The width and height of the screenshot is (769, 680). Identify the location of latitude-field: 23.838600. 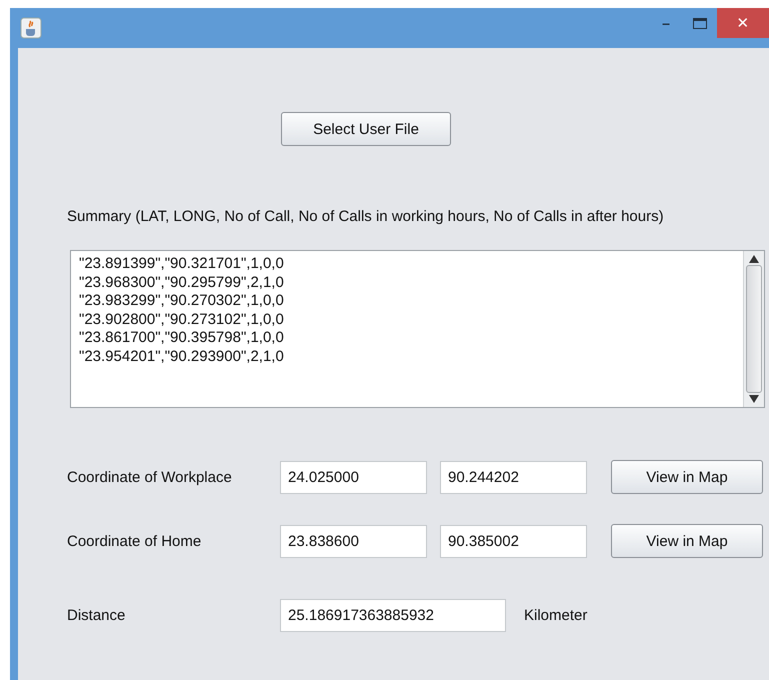
(353, 541).